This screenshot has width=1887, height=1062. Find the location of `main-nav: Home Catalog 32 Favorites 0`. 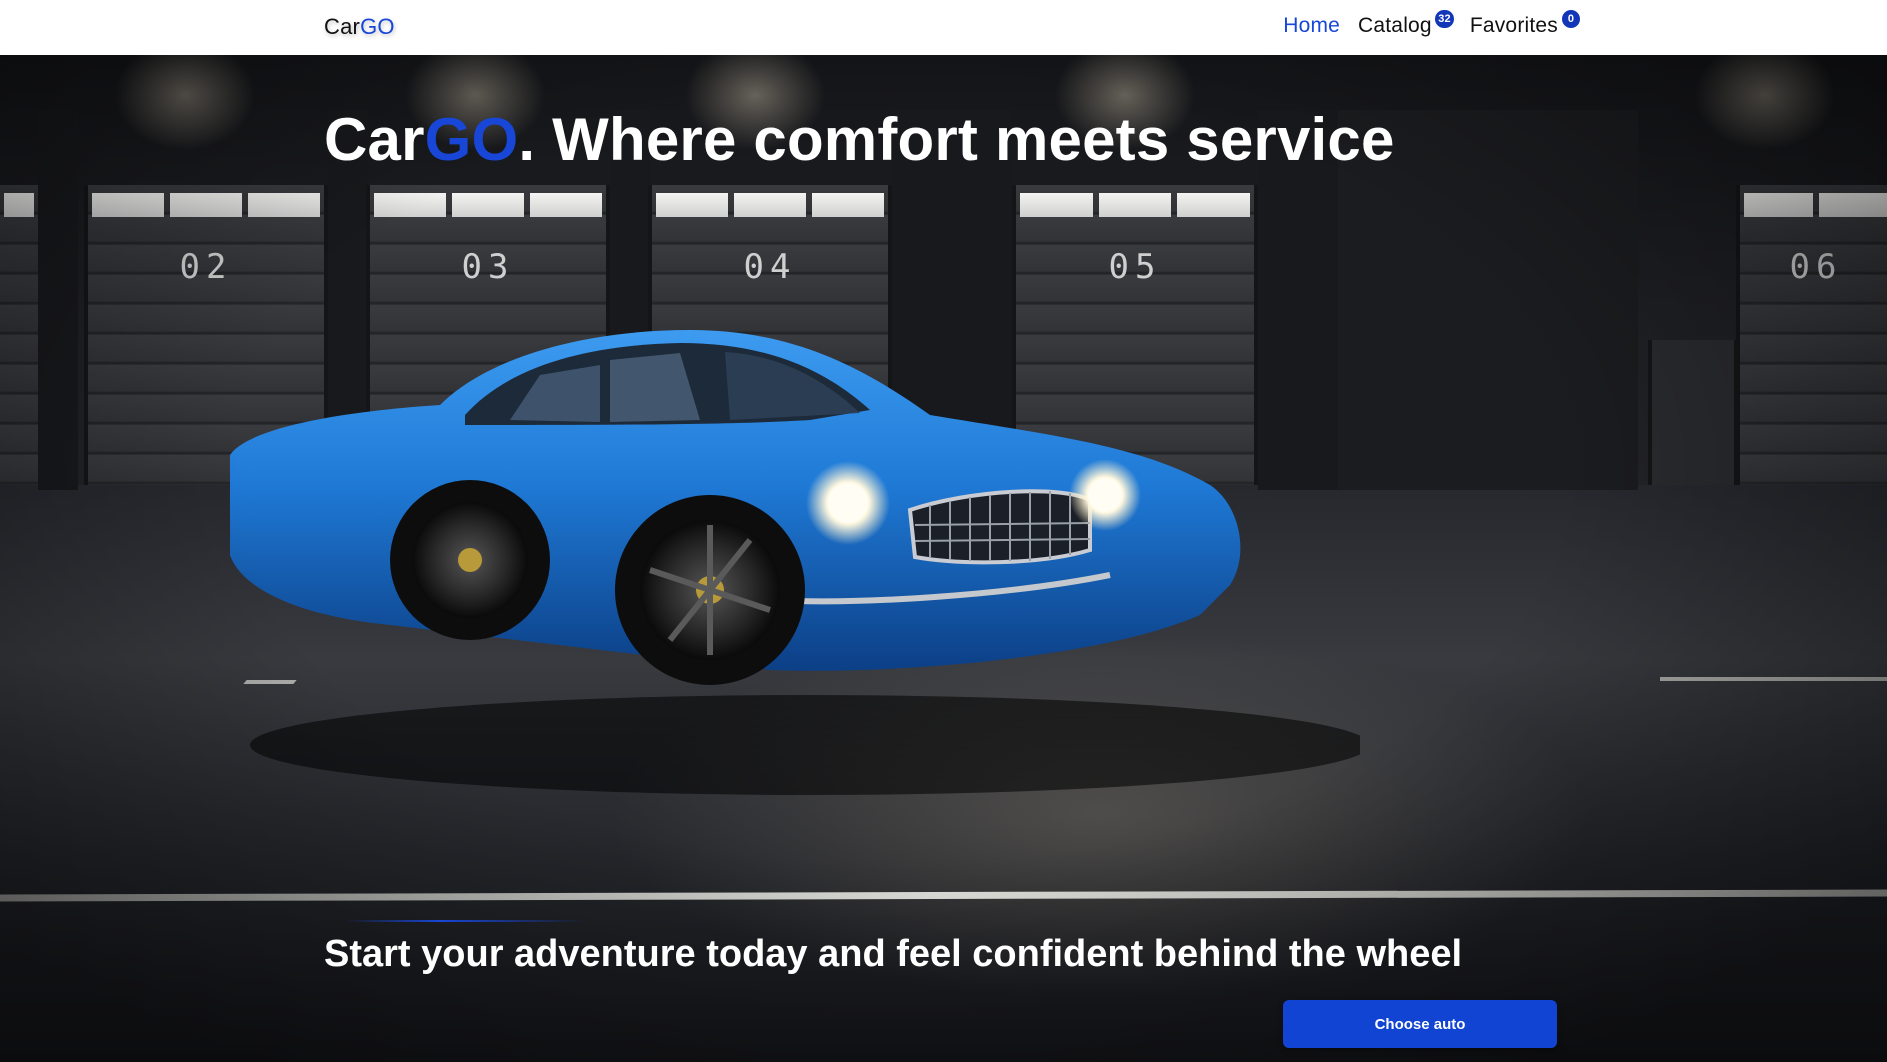

main-nav: Home Catalog 32 Favorites 0 is located at coordinates (1422, 24).